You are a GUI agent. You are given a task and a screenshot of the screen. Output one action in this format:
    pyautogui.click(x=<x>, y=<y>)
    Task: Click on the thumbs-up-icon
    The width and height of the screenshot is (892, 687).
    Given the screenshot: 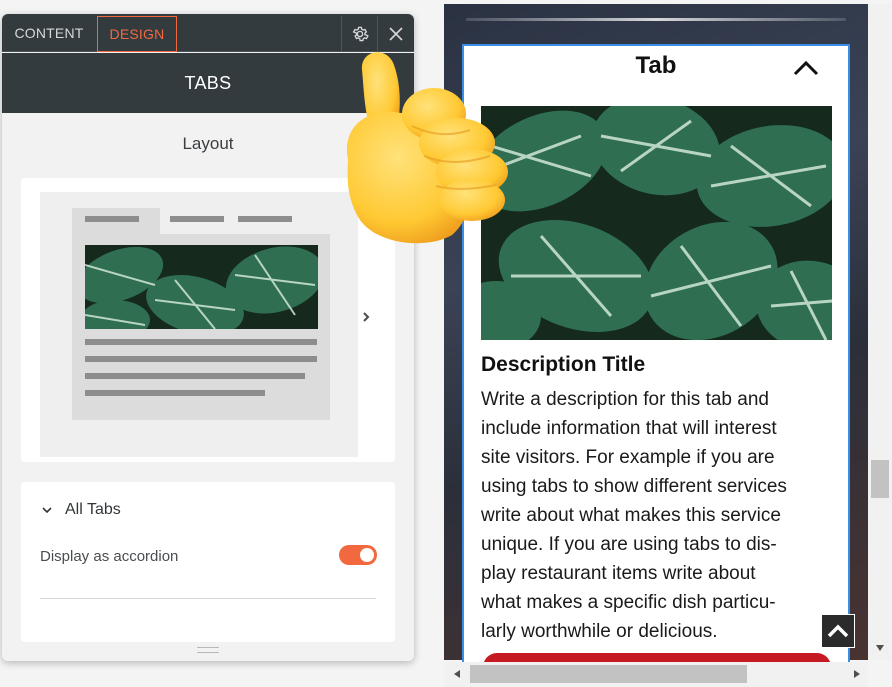 What is the action you would take?
    pyautogui.click(x=427, y=148)
    